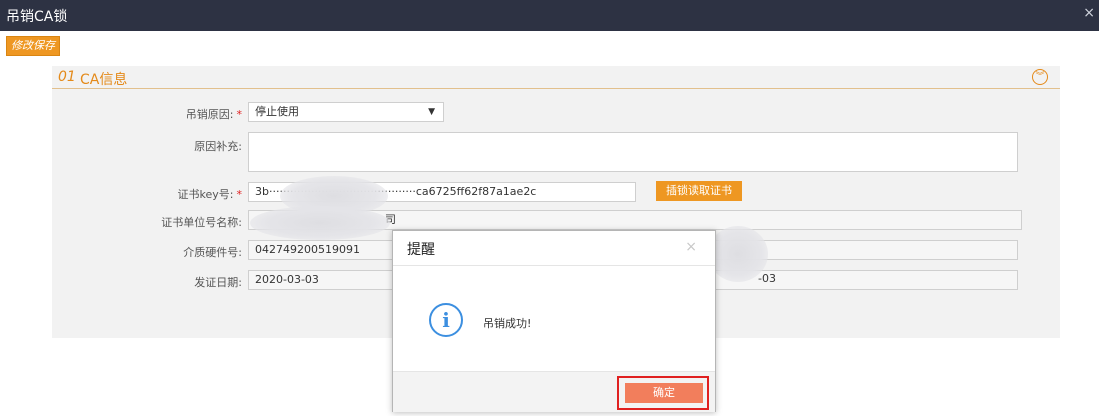  Describe the element at coordinates (633, 152) in the screenshot. I see `reason-extra-textarea` at that location.